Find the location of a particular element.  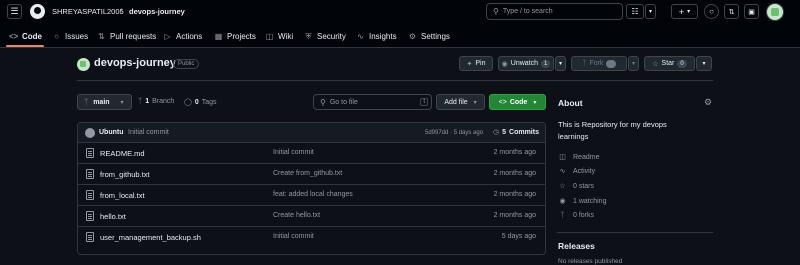

watching-link: ◉ 1 watching is located at coordinates (582, 201).